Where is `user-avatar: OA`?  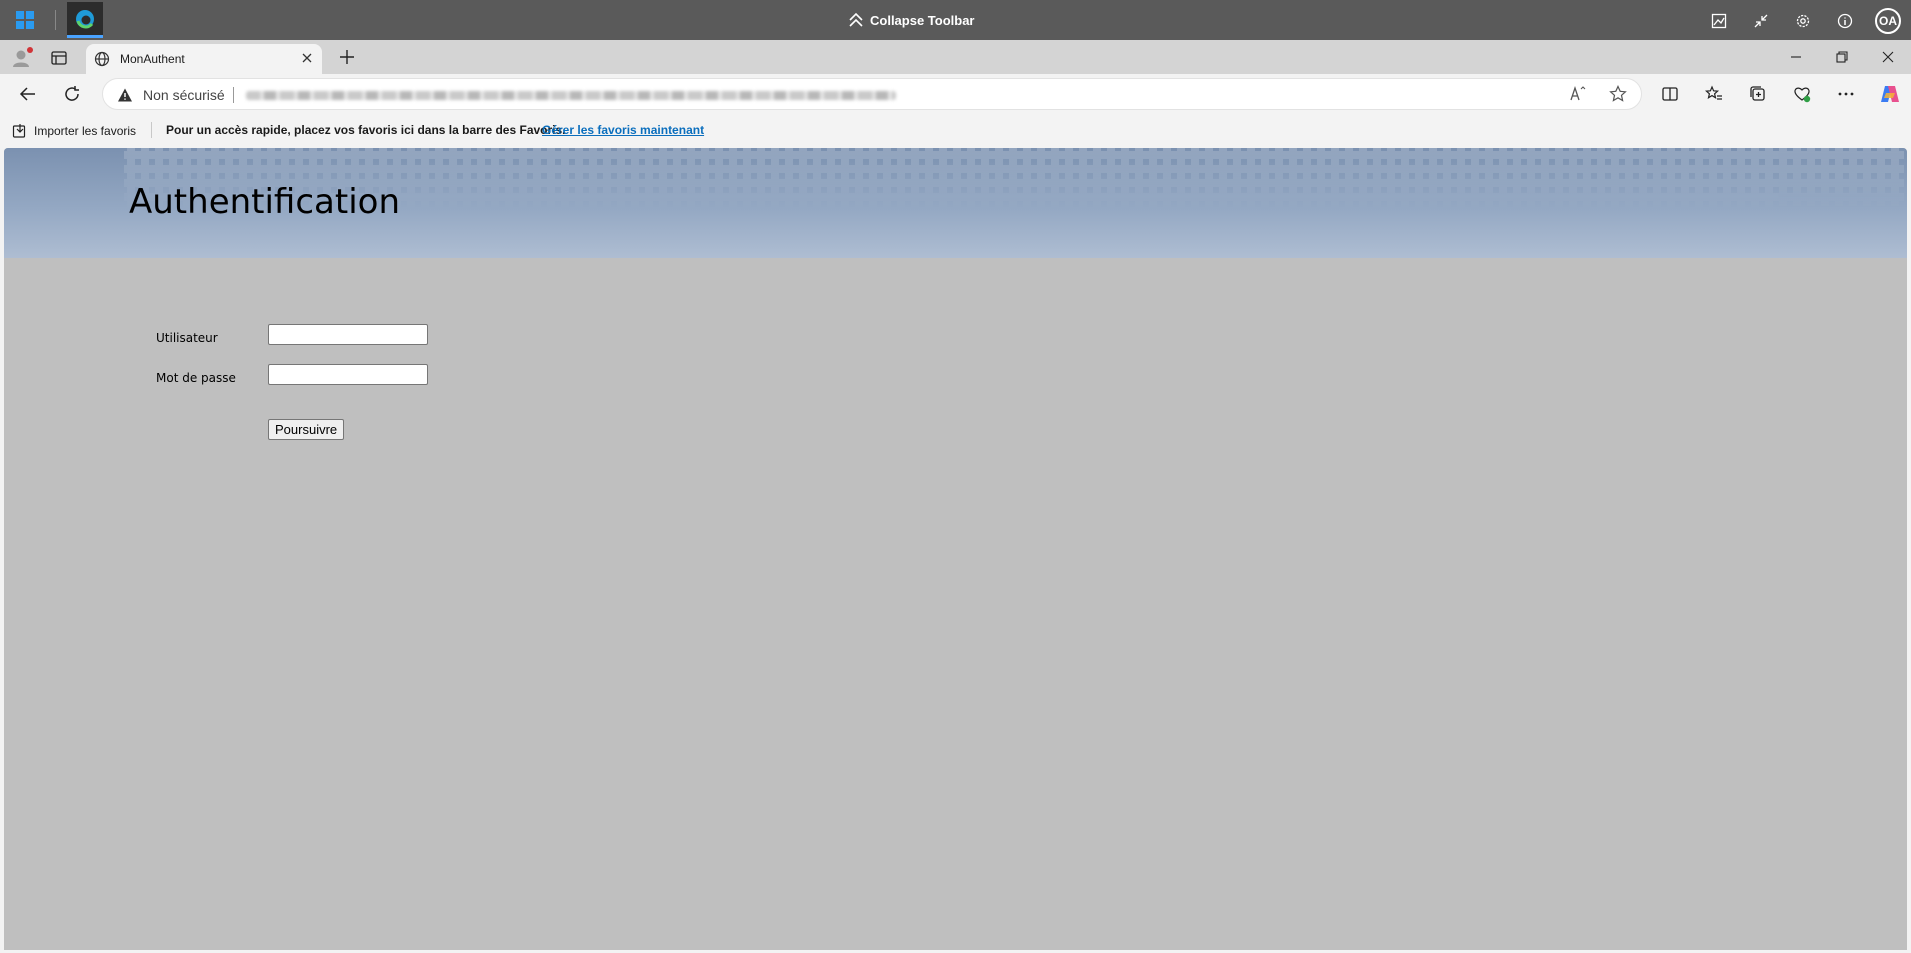
user-avatar: OA is located at coordinates (1888, 21).